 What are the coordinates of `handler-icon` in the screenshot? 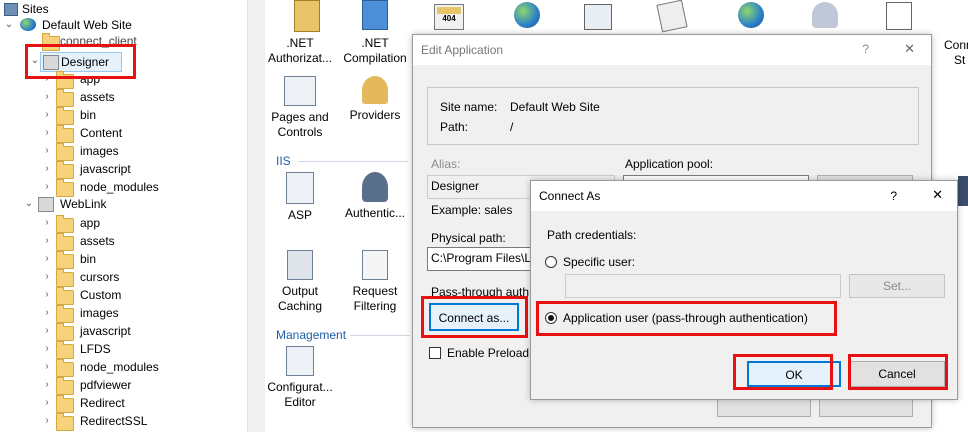 It's located at (672, 16).